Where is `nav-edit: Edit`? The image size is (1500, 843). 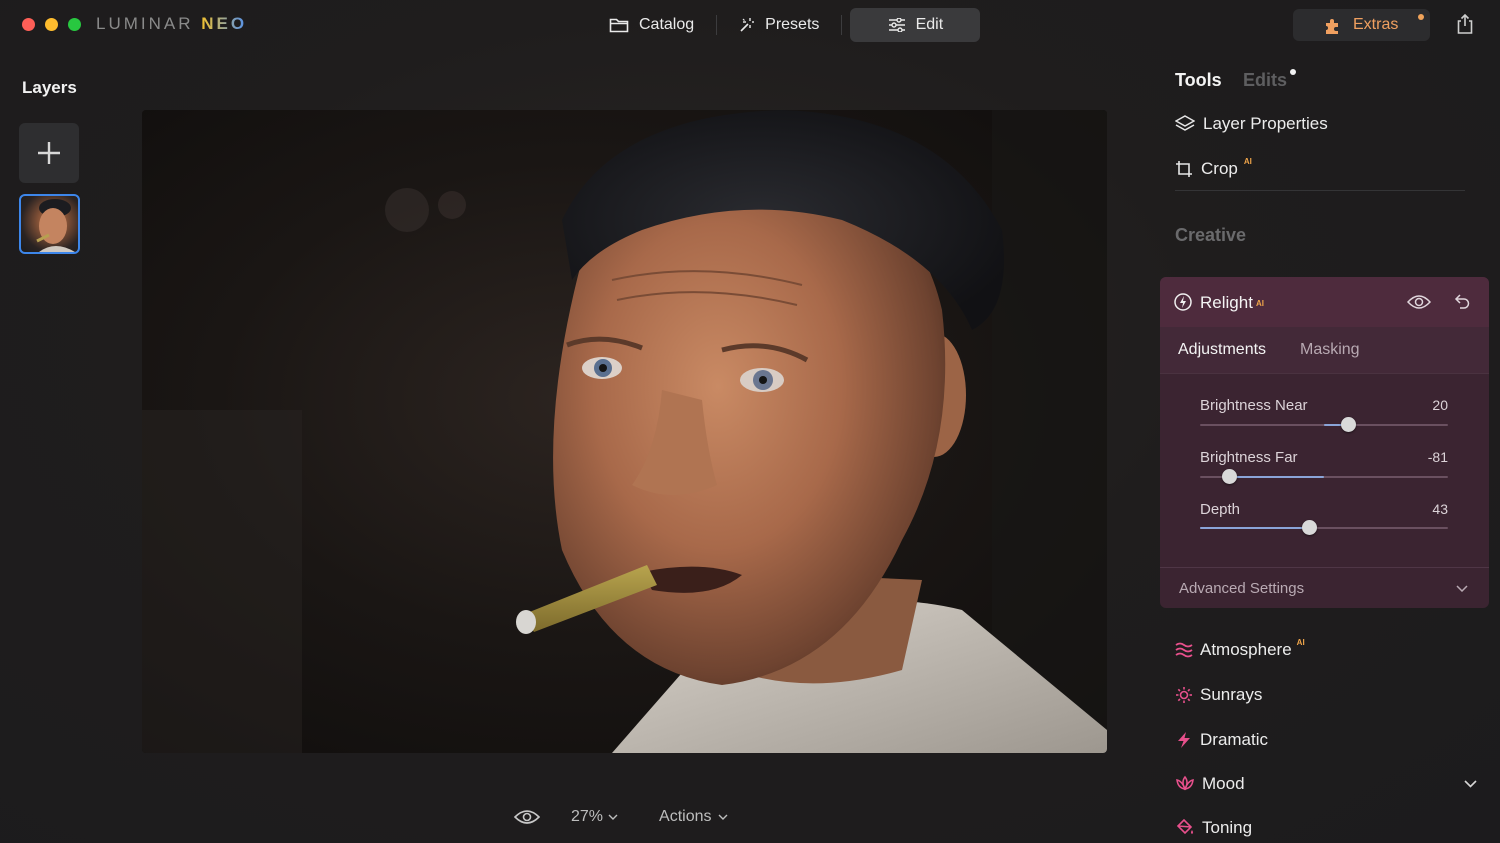 nav-edit: Edit is located at coordinates (915, 25).